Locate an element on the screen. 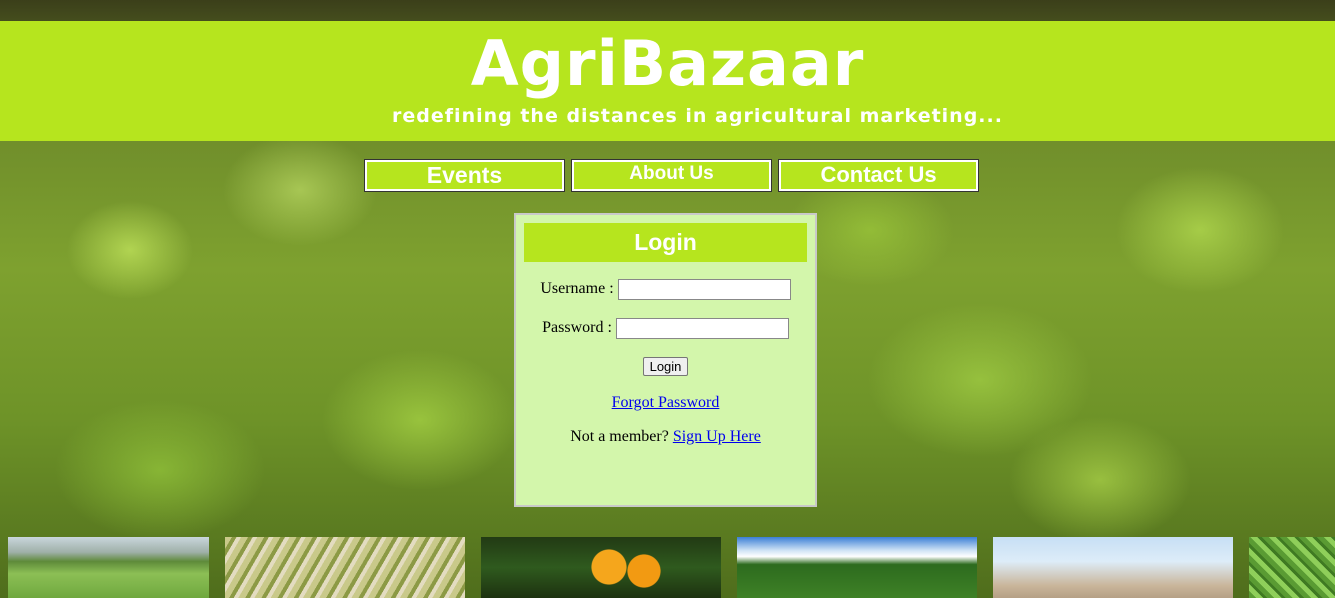 Image resolution: width=1335 pixels, height=598 pixels. photo-gallery is located at coordinates (667, 567).